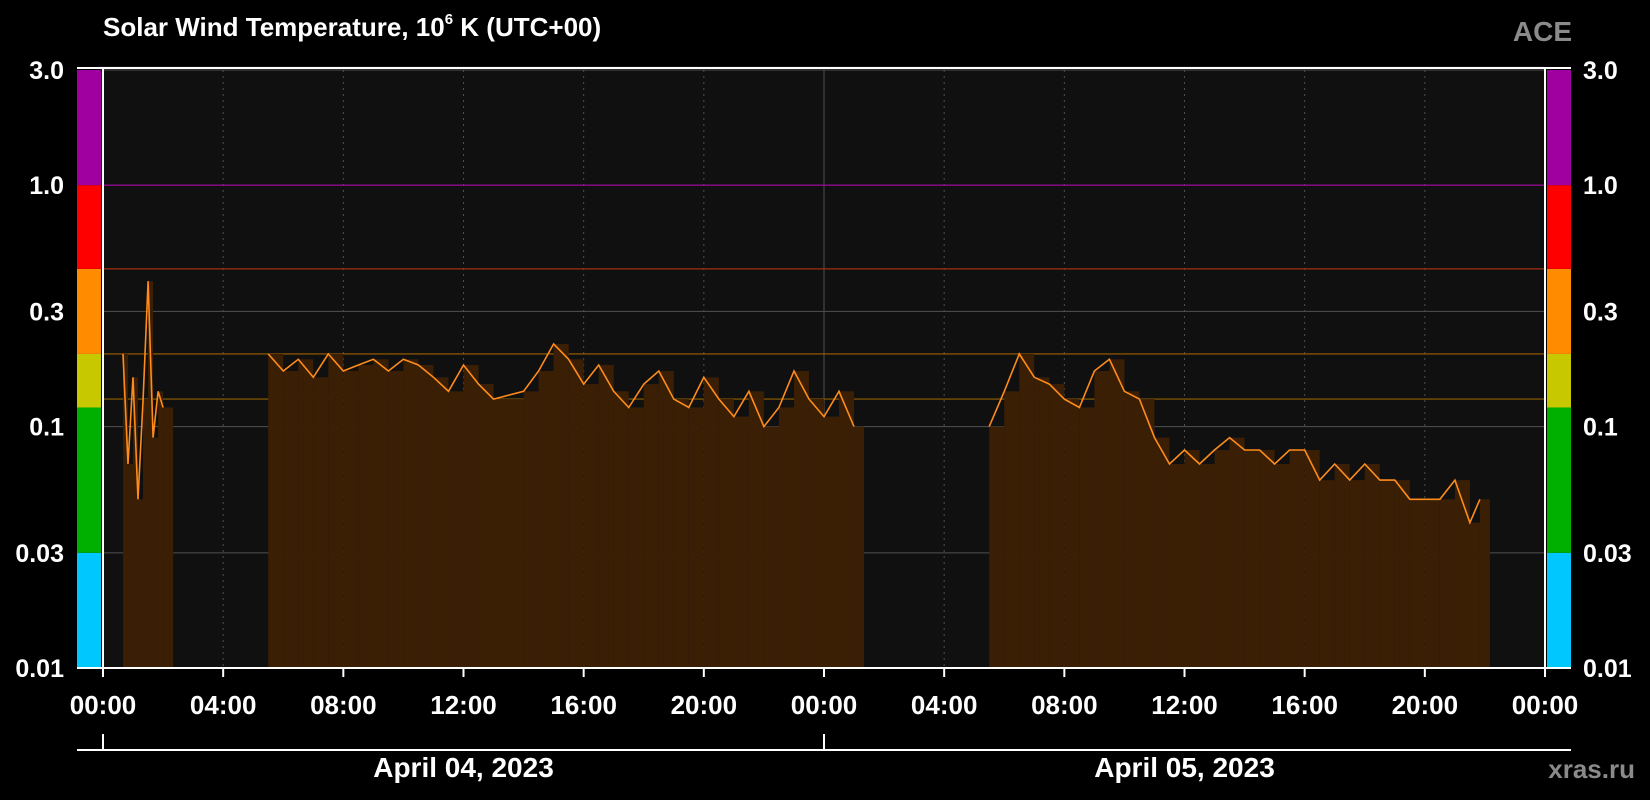 The width and height of the screenshot is (1650, 800). Describe the element at coordinates (46, 71) in the screenshot. I see `y-tick-label: 3.0` at that location.